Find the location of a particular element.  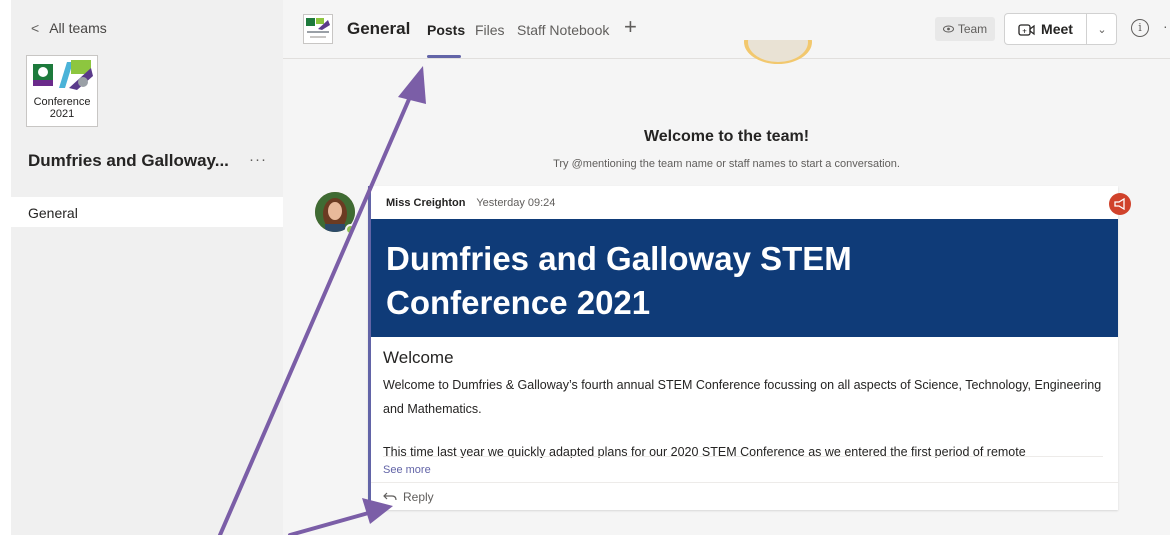

tab-staff-notebook: Staff Notebook is located at coordinates (563, 30).